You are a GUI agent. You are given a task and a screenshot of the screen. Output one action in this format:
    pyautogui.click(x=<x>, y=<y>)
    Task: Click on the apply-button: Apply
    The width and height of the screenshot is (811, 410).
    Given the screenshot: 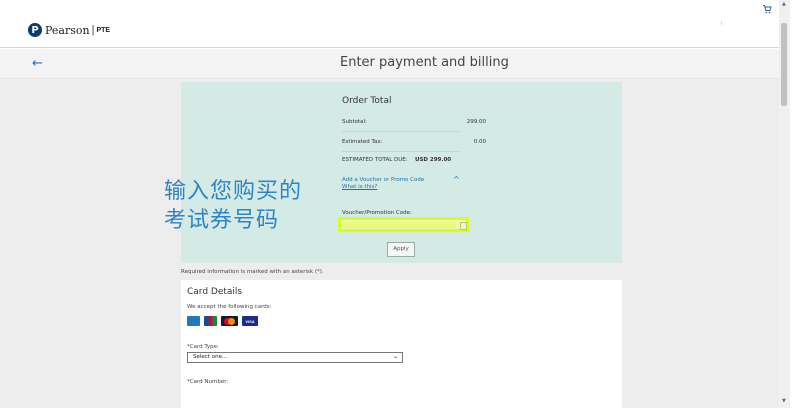 What is the action you would take?
    pyautogui.click(x=401, y=249)
    